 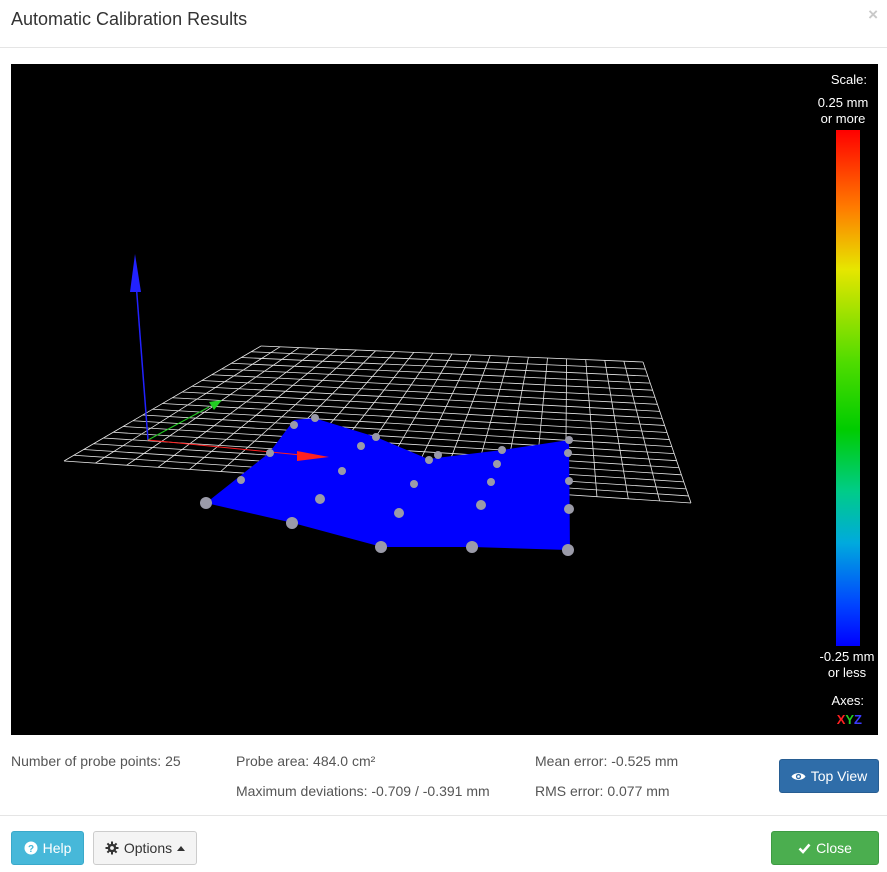 What do you see at coordinates (139, 347) in the screenshot?
I see `z-axis-arrow` at bounding box center [139, 347].